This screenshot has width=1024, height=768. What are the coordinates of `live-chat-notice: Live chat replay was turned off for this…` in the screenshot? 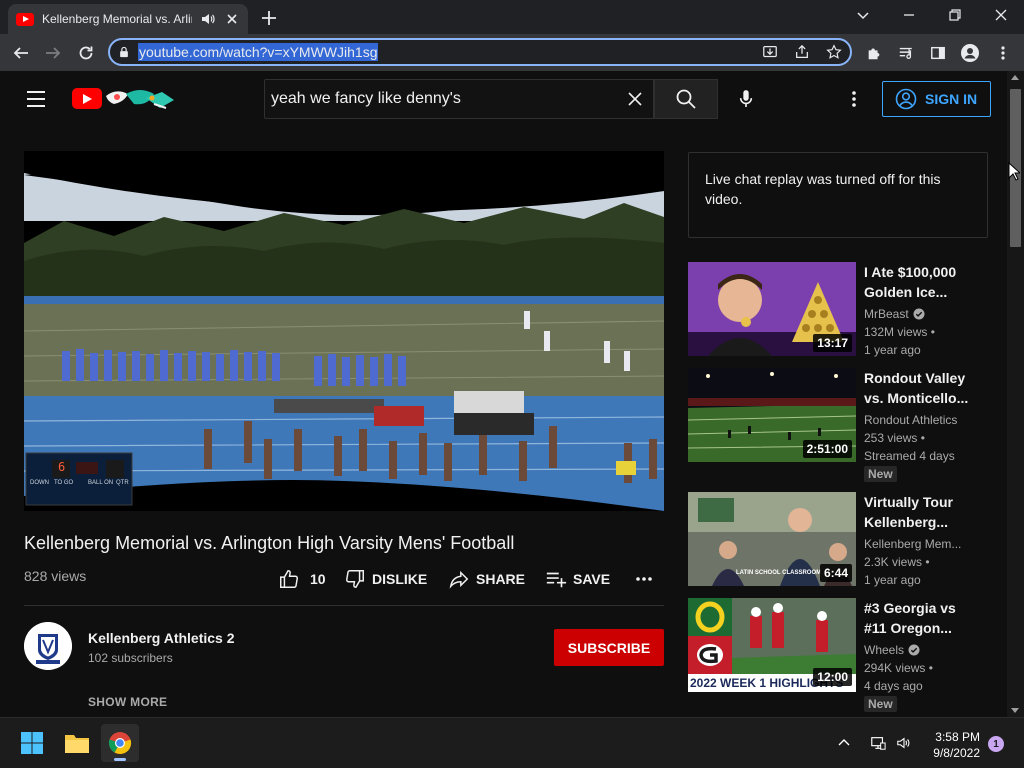 It's located at (838, 195).